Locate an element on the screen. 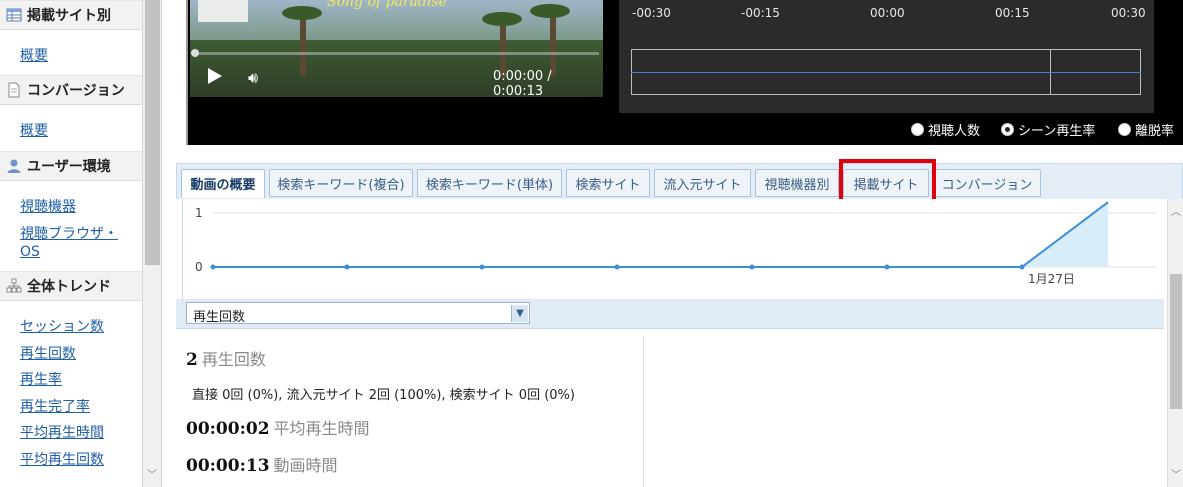  sidebar-link-play-rate: 再生率 is located at coordinates (41, 380).